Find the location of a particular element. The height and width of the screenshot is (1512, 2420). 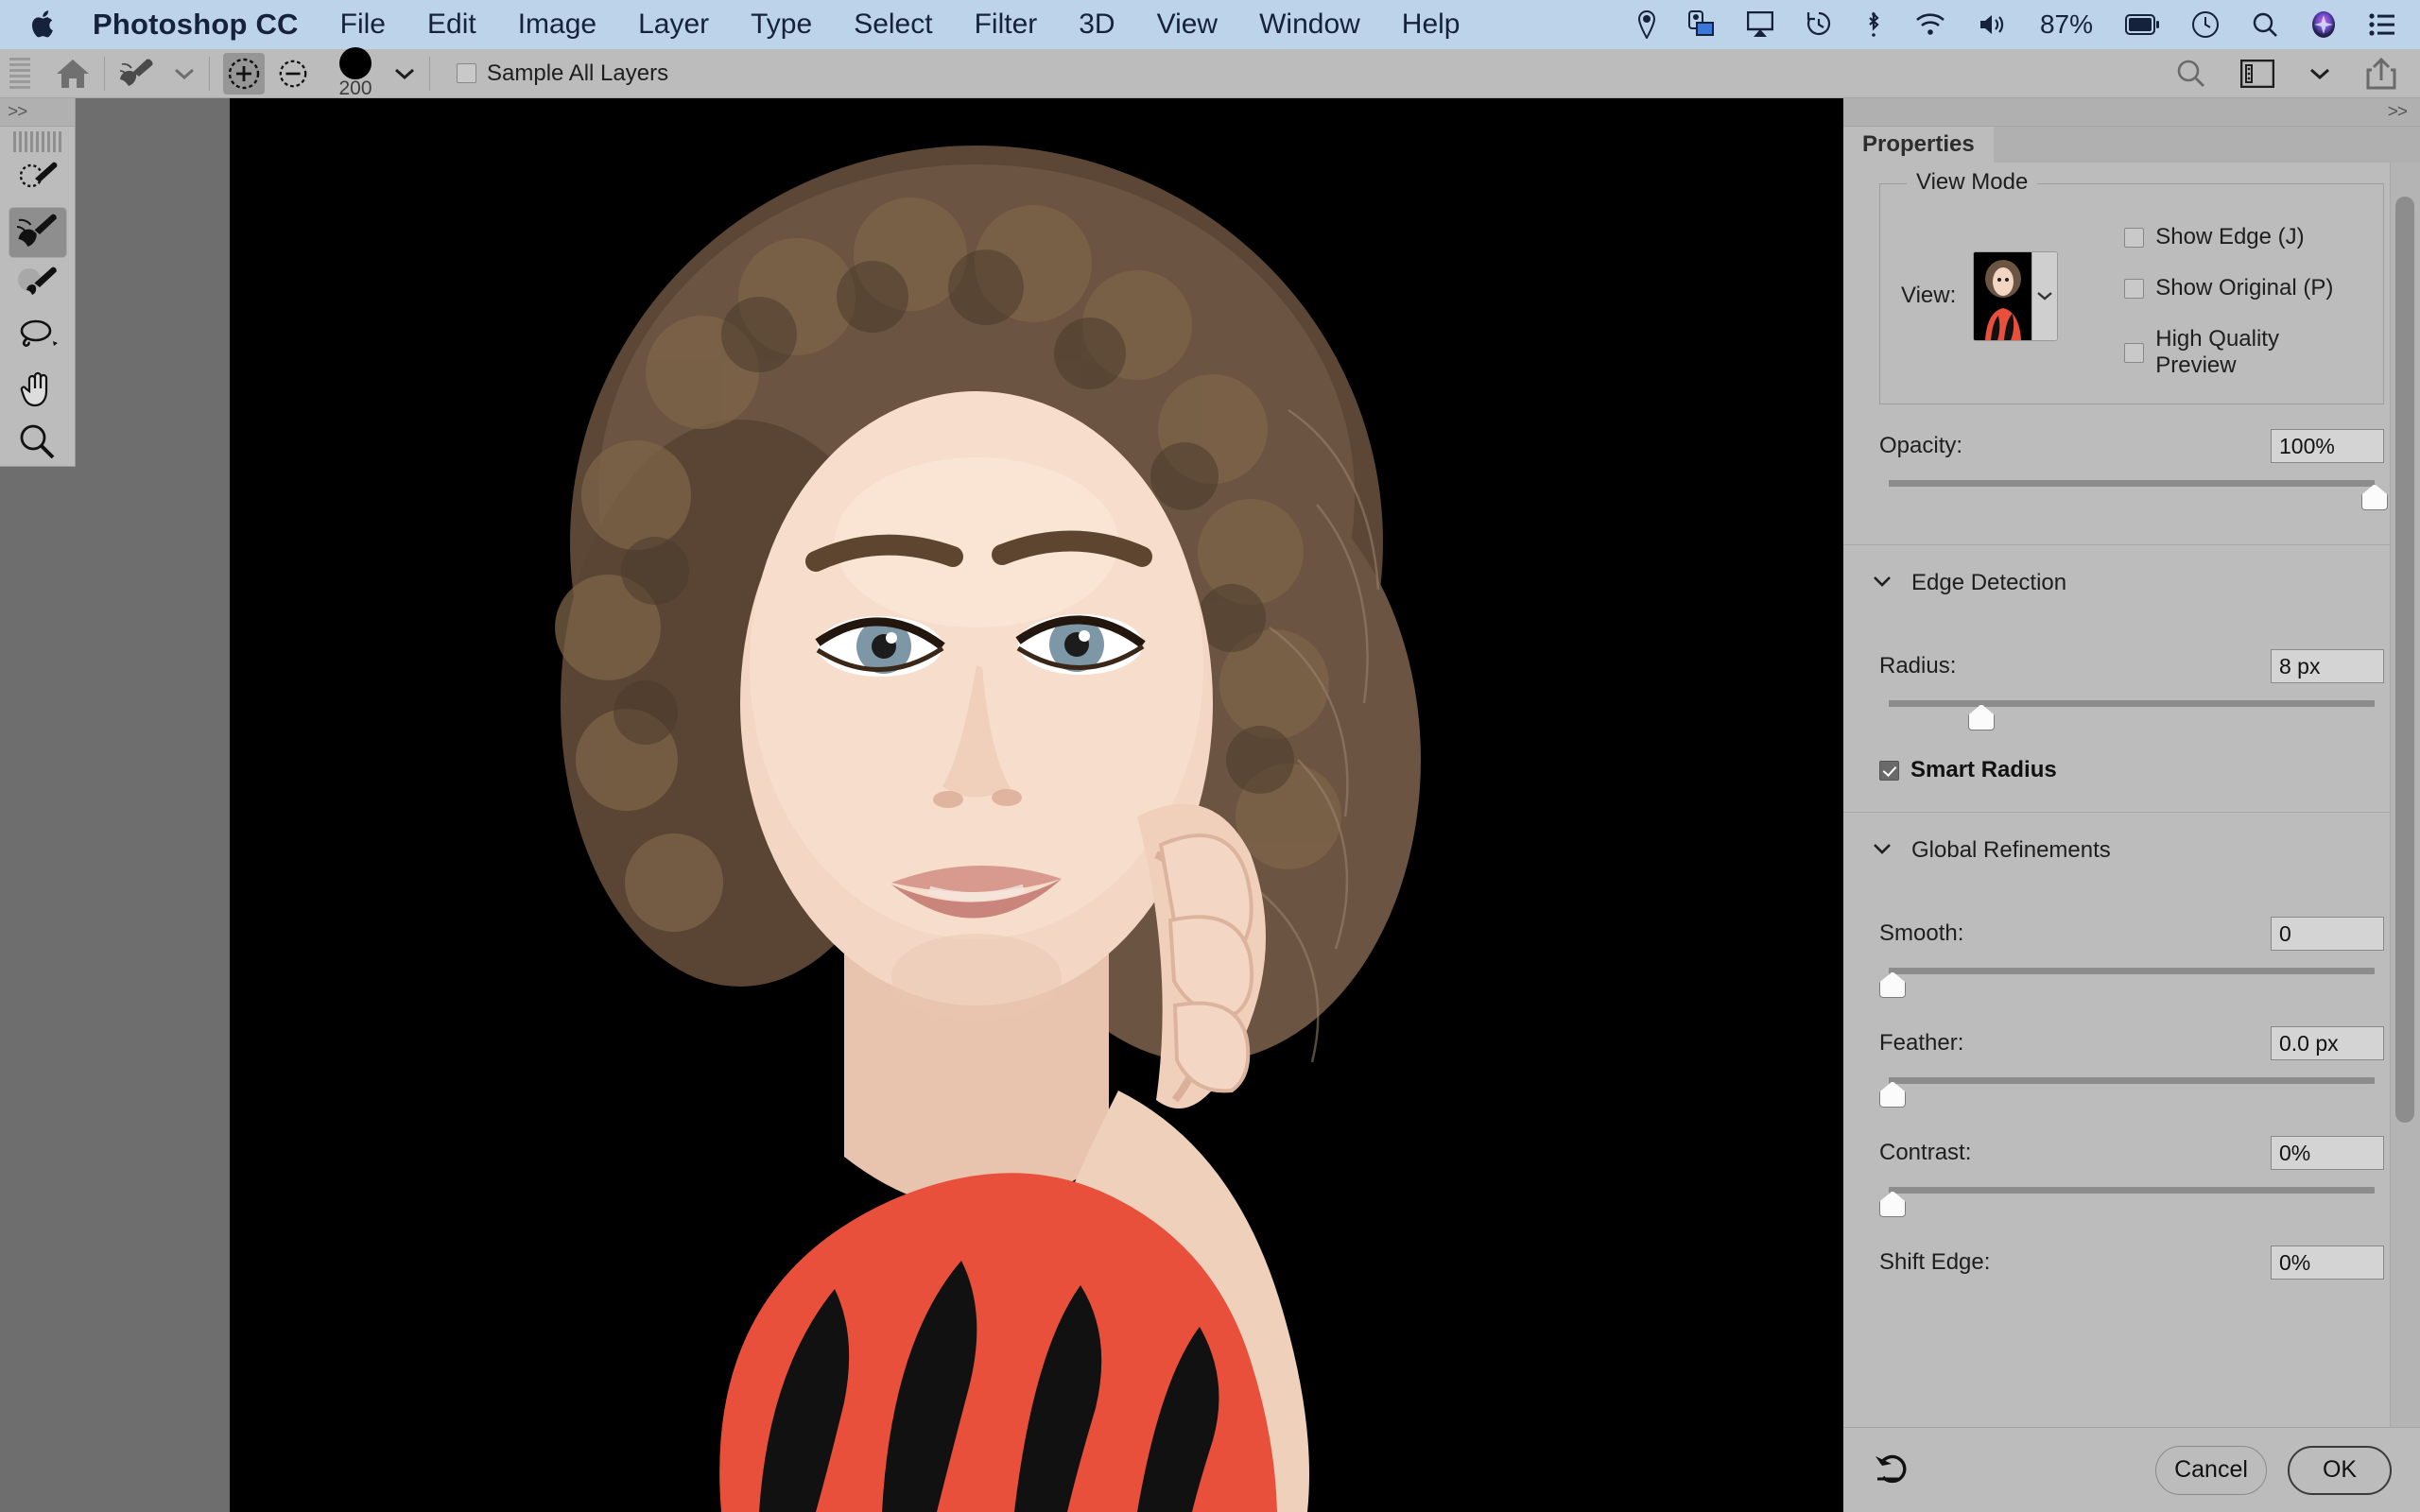

bluetooth-icon is located at coordinates (1873, 24).